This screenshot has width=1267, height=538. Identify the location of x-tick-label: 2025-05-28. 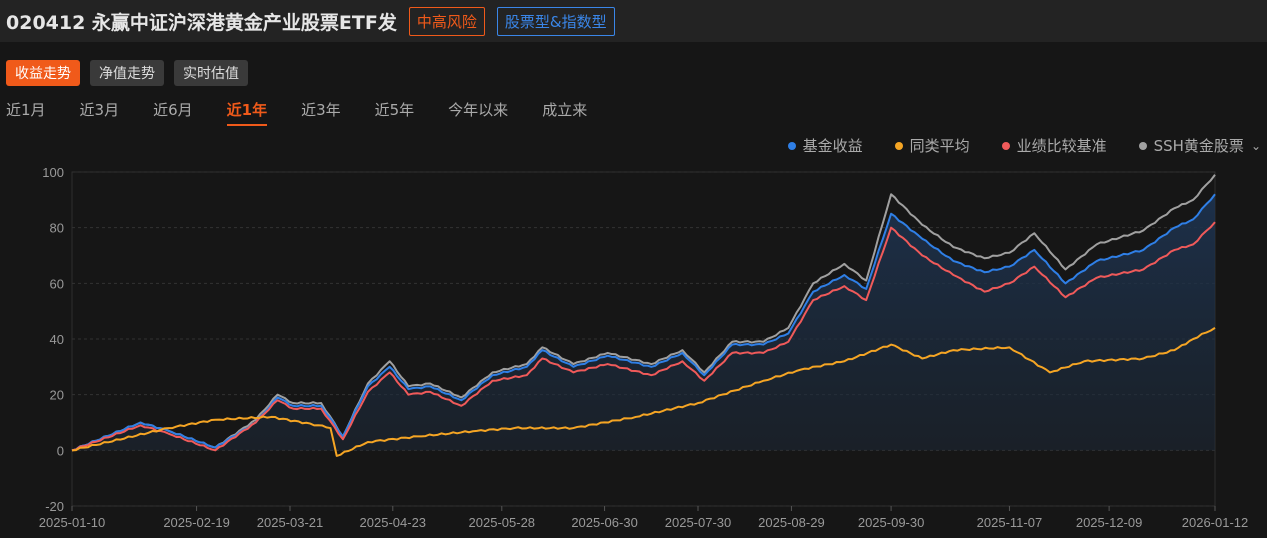
(502, 522).